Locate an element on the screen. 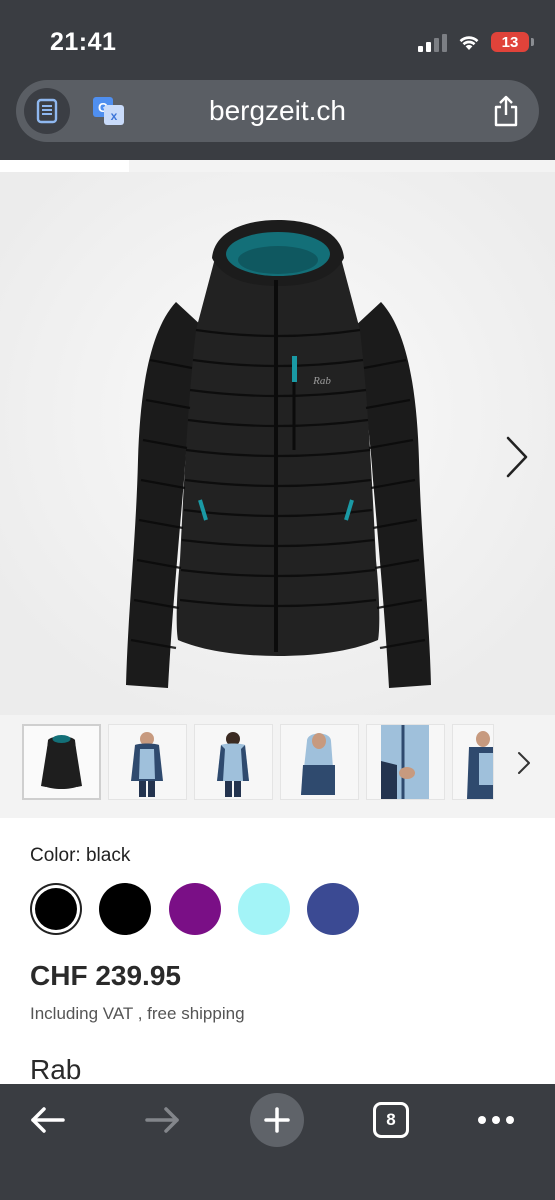 This screenshot has height=1200, width=555. gallery-next-arrow-icon is located at coordinates (517, 457).